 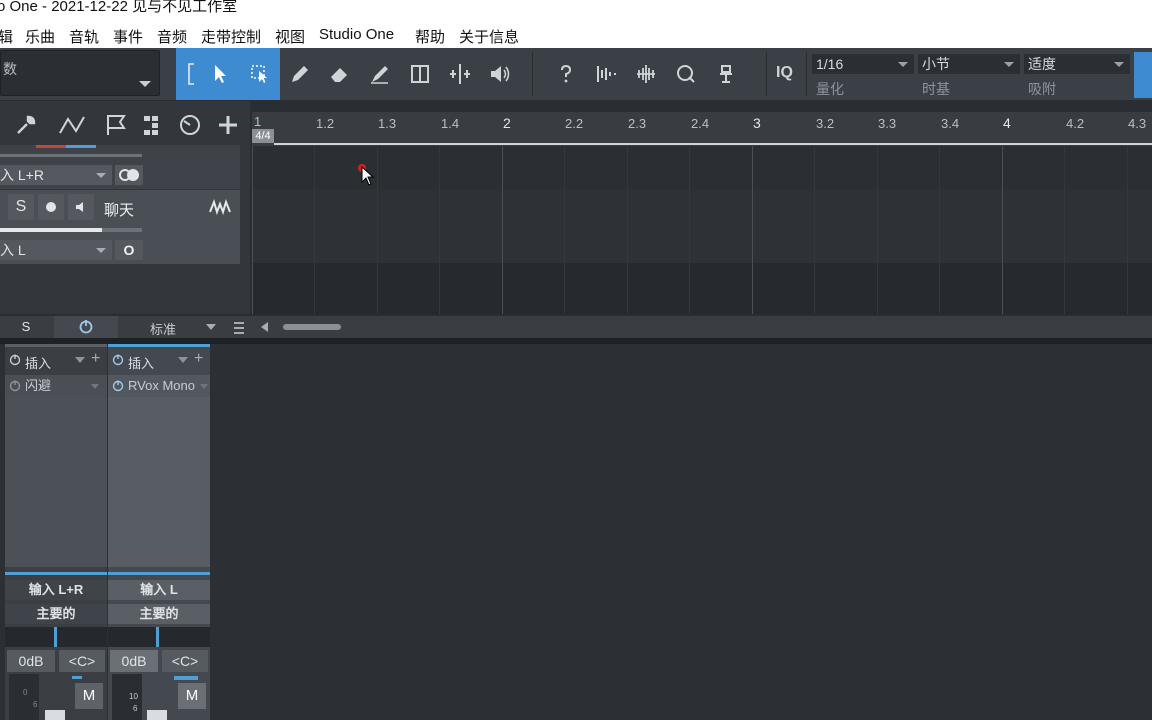 I want to click on horizontal-scrollbar, so click(x=312, y=327).